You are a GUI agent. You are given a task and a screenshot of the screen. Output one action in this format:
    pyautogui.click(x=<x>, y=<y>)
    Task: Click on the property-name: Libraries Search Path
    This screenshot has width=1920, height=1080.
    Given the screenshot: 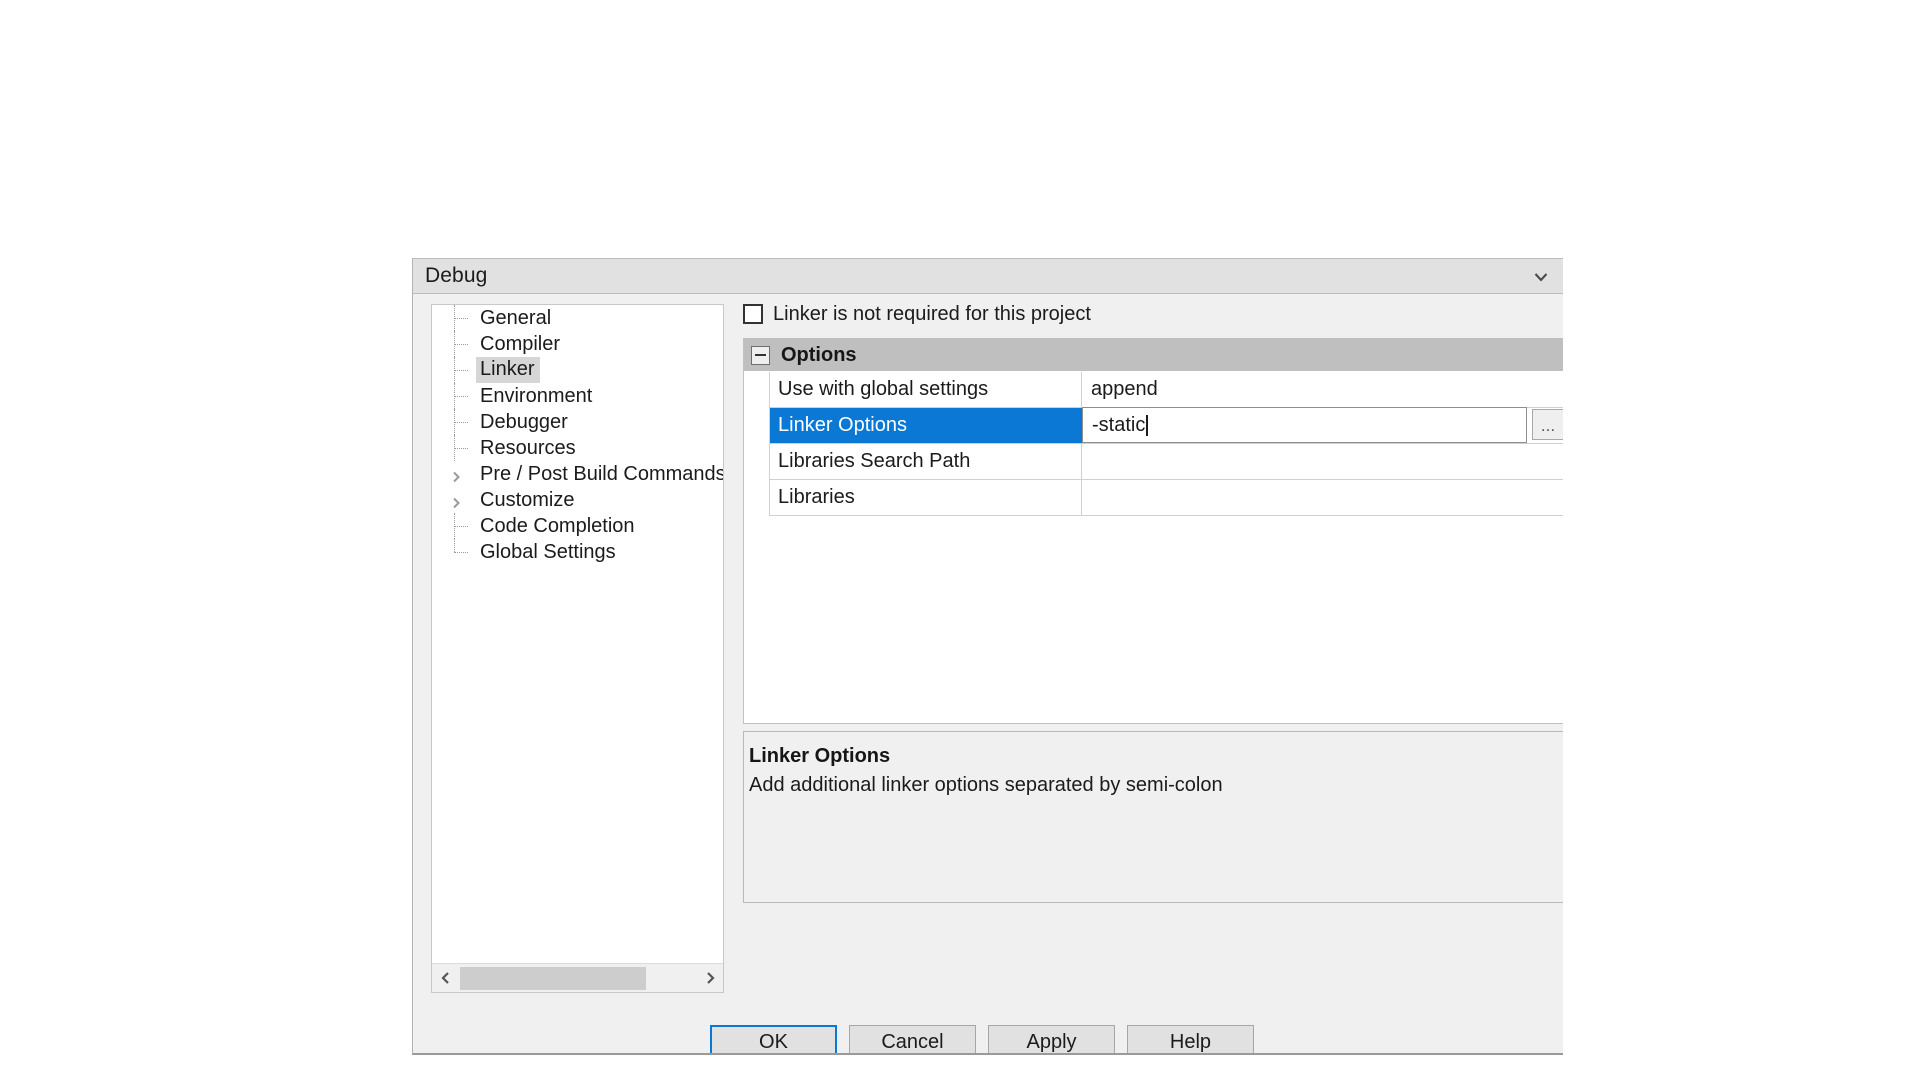 What is the action you would take?
    pyautogui.click(x=926, y=461)
    